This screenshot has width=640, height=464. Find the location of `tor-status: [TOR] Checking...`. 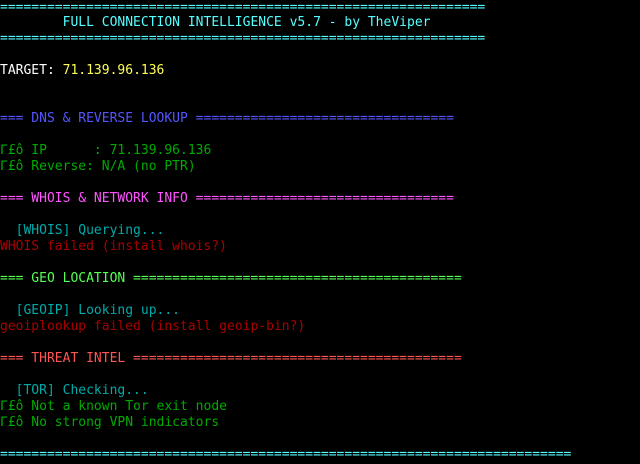

tor-status: [TOR] Checking... is located at coordinates (74, 390).